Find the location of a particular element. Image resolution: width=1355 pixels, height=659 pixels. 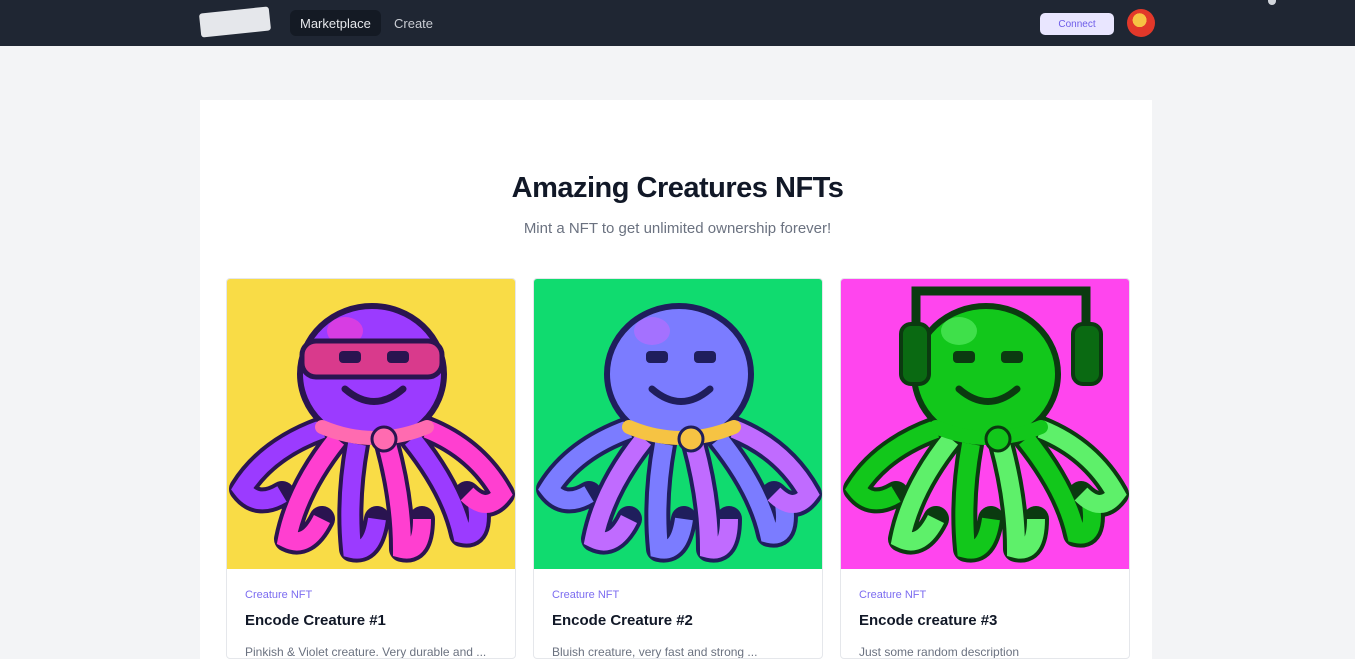

connect-wallet-button: Connect is located at coordinates (1077, 24).